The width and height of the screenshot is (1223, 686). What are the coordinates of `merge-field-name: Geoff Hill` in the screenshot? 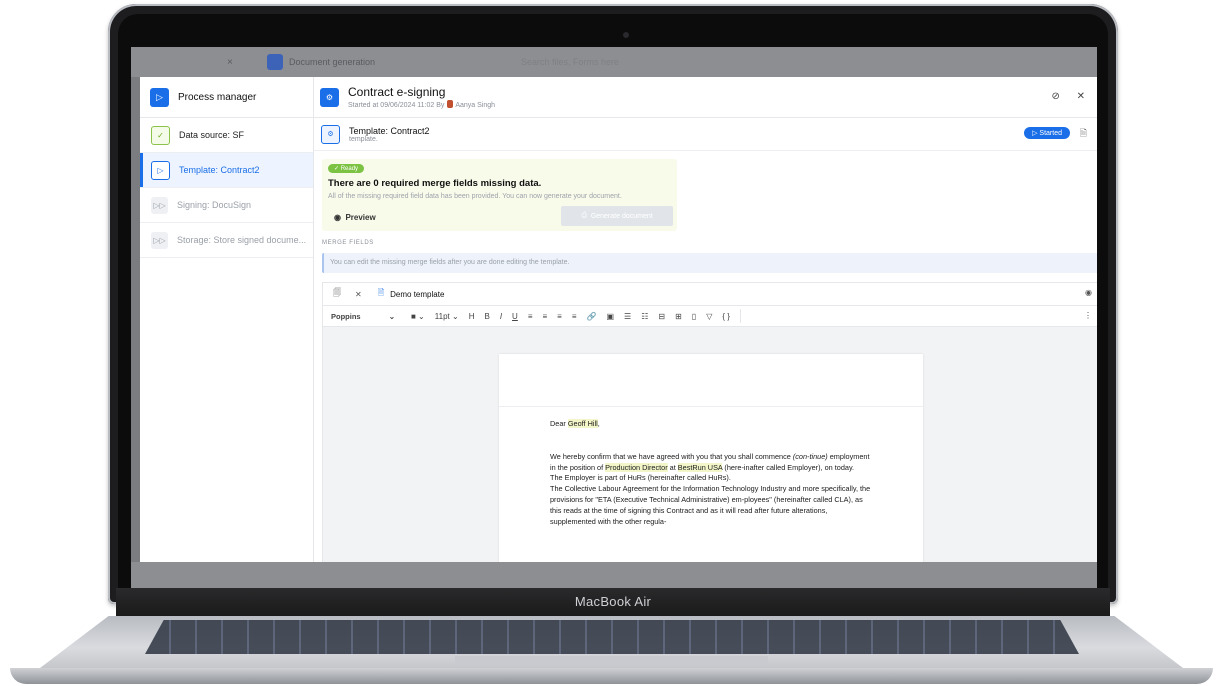 It's located at (582, 423).